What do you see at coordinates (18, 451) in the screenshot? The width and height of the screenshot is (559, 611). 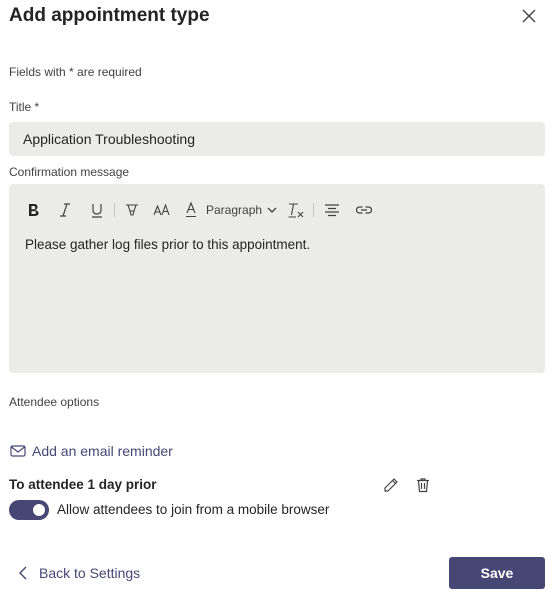 I see `mail-icon` at bounding box center [18, 451].